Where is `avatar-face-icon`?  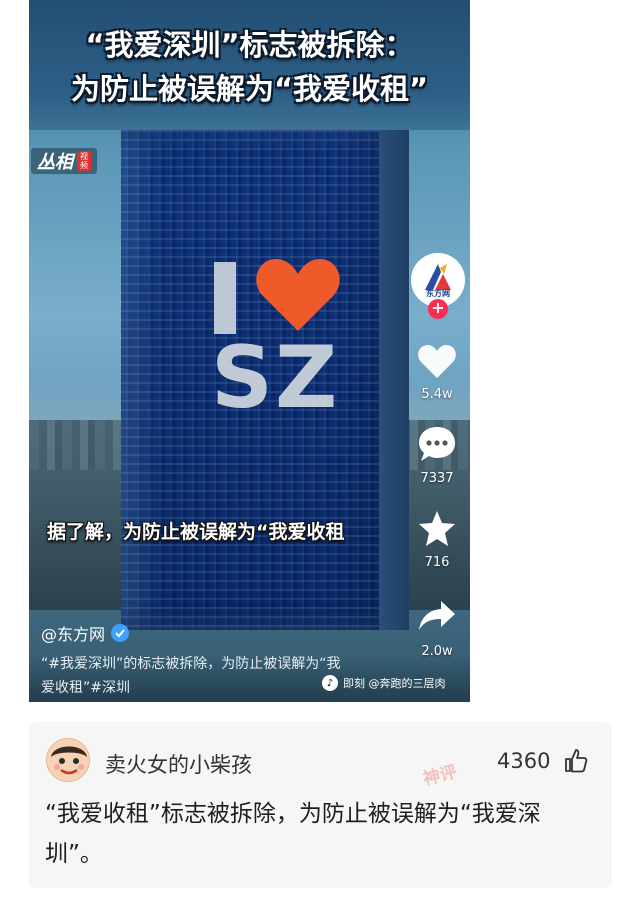
avatar-face-icon is located at coordinates (68, 760).